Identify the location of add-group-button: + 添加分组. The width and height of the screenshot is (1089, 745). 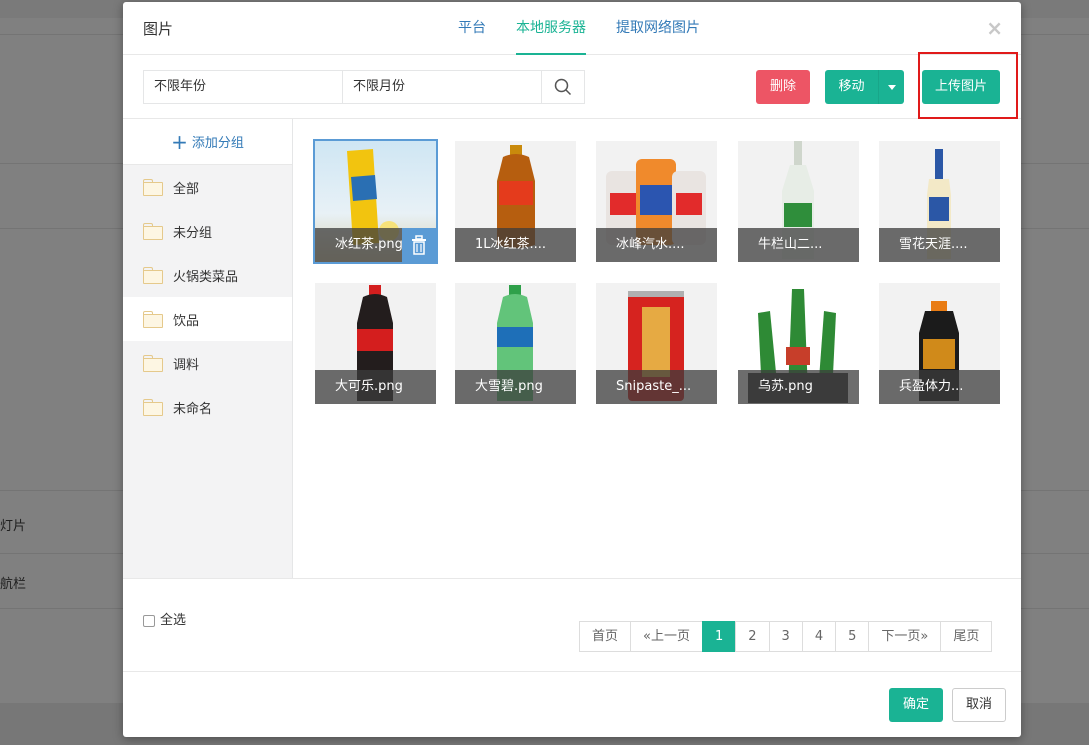
(207, 142).